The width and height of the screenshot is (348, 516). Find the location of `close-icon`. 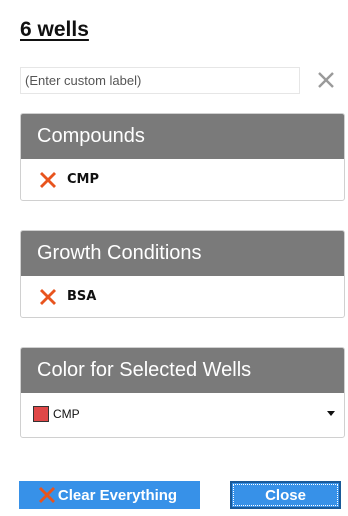

close-icon is located at coordinates (326, 80).